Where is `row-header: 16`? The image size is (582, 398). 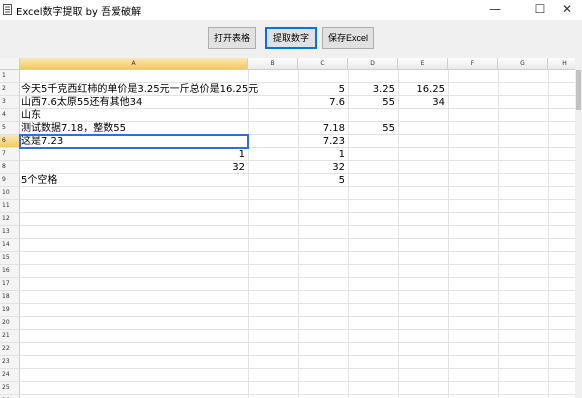 row-header: 16 is located at coordinates (10, 271).